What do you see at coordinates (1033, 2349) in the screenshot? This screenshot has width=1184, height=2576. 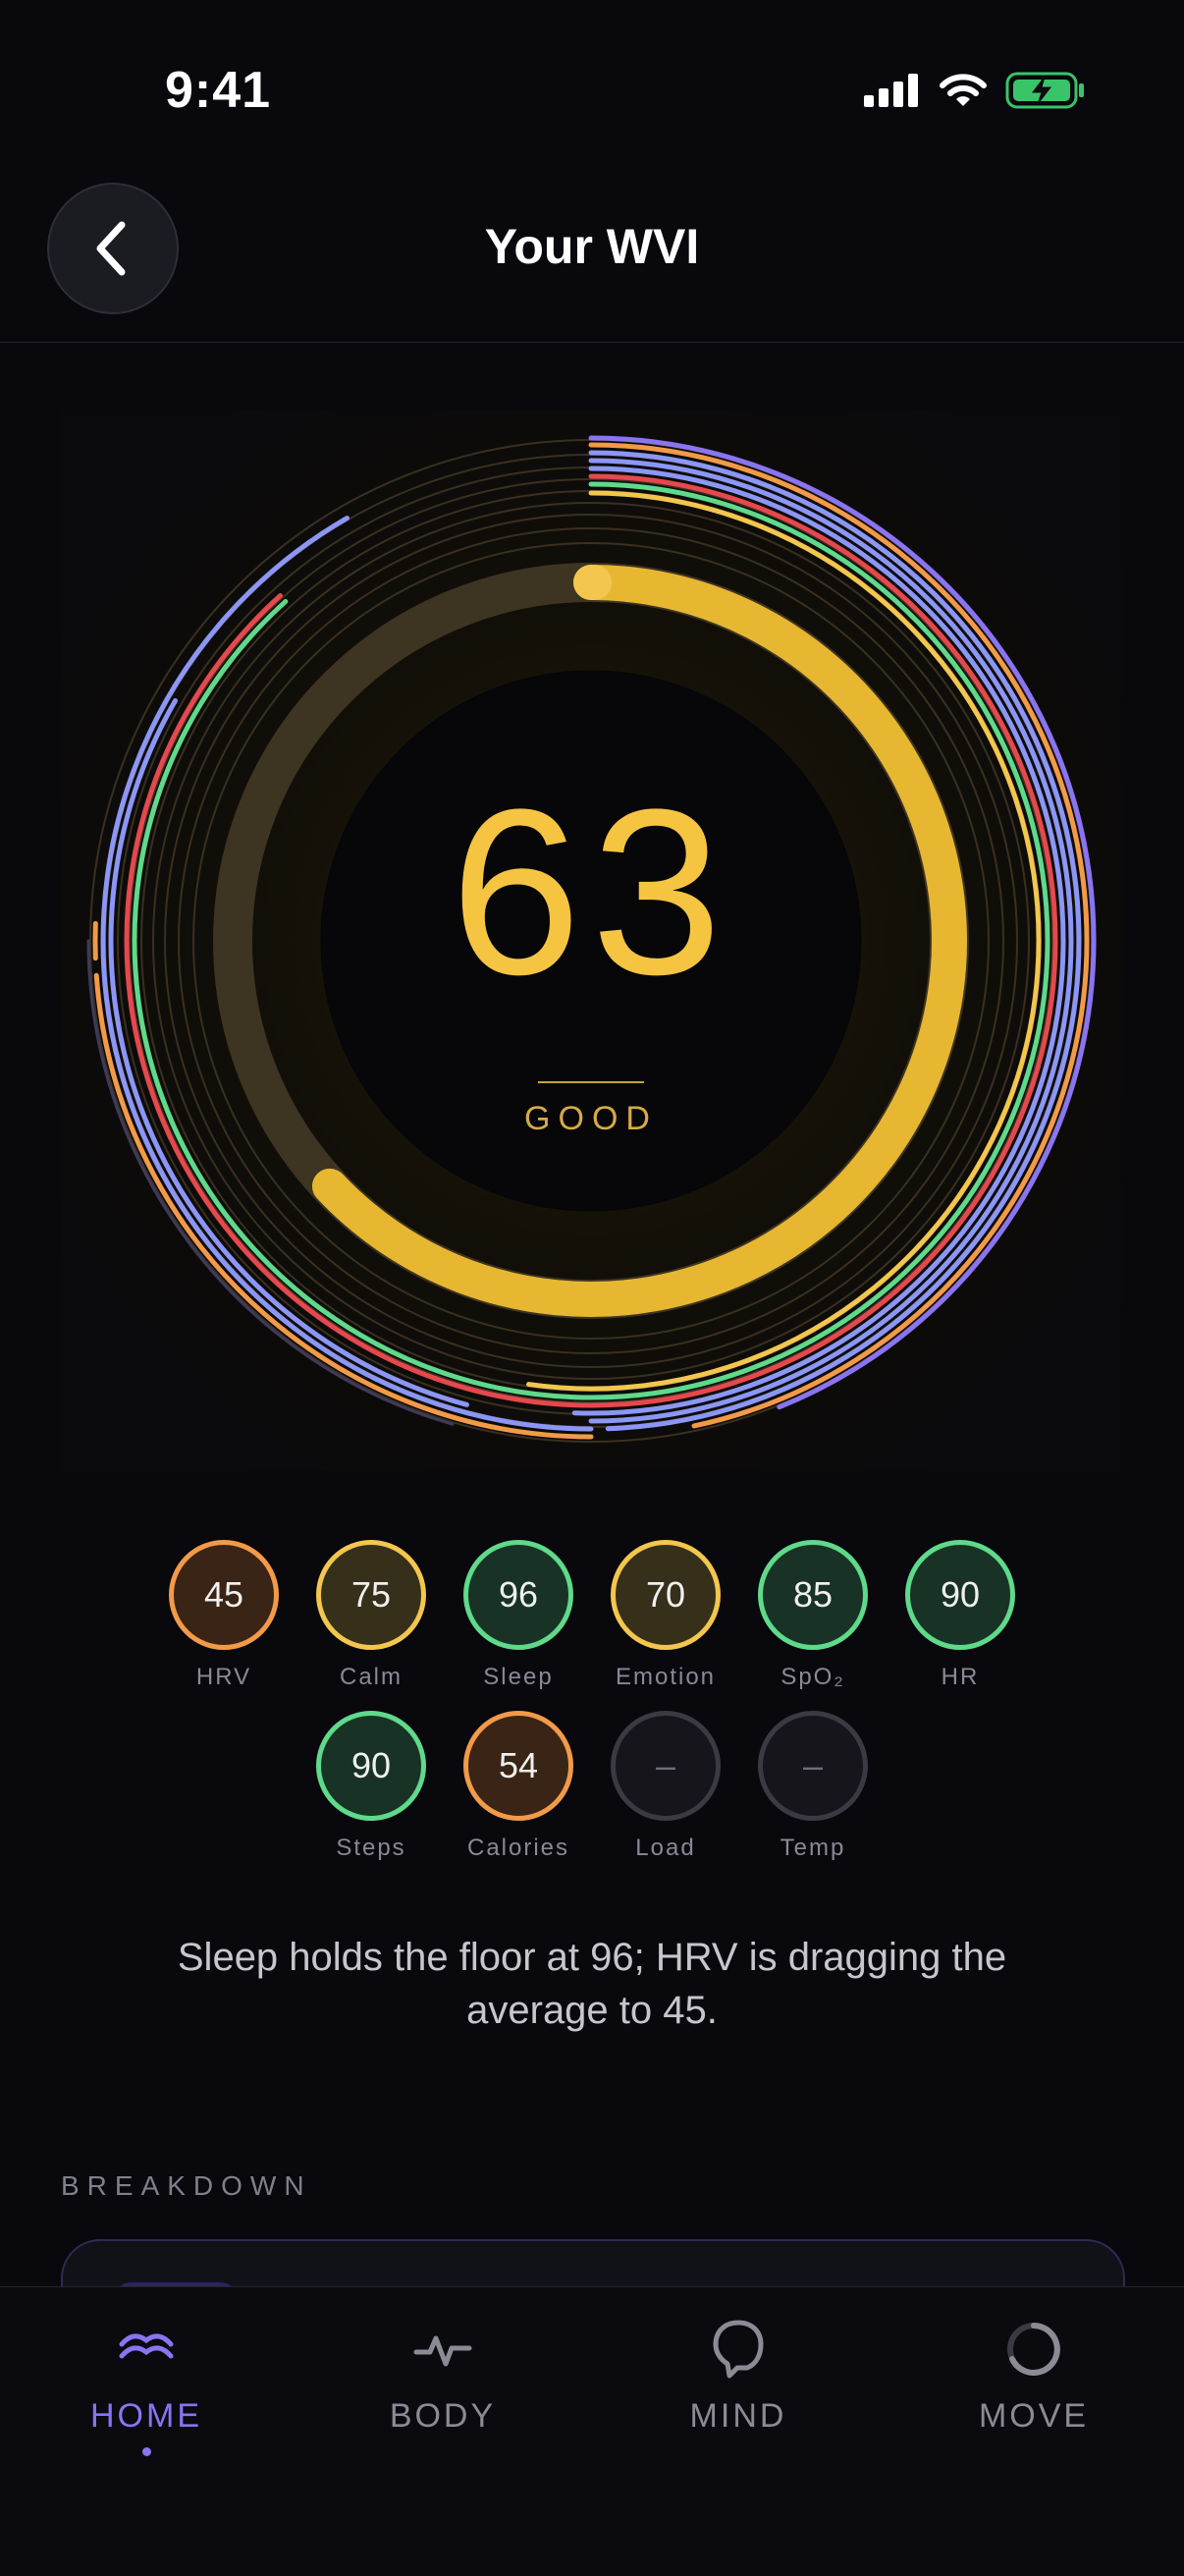 I see `ring-icon` at bounding box center [1033, 2349].